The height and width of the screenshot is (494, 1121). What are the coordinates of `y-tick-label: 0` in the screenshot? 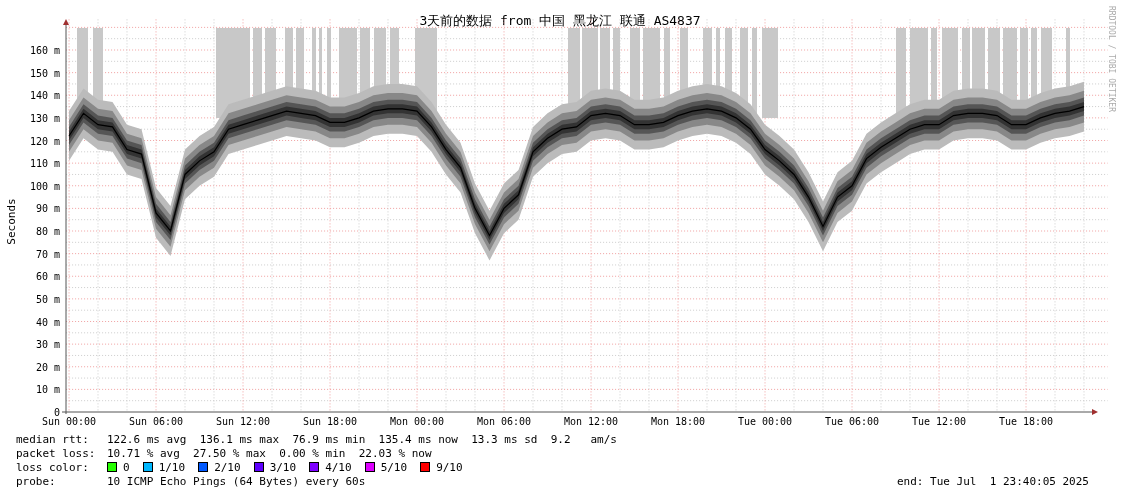 It's located at (56, 412).